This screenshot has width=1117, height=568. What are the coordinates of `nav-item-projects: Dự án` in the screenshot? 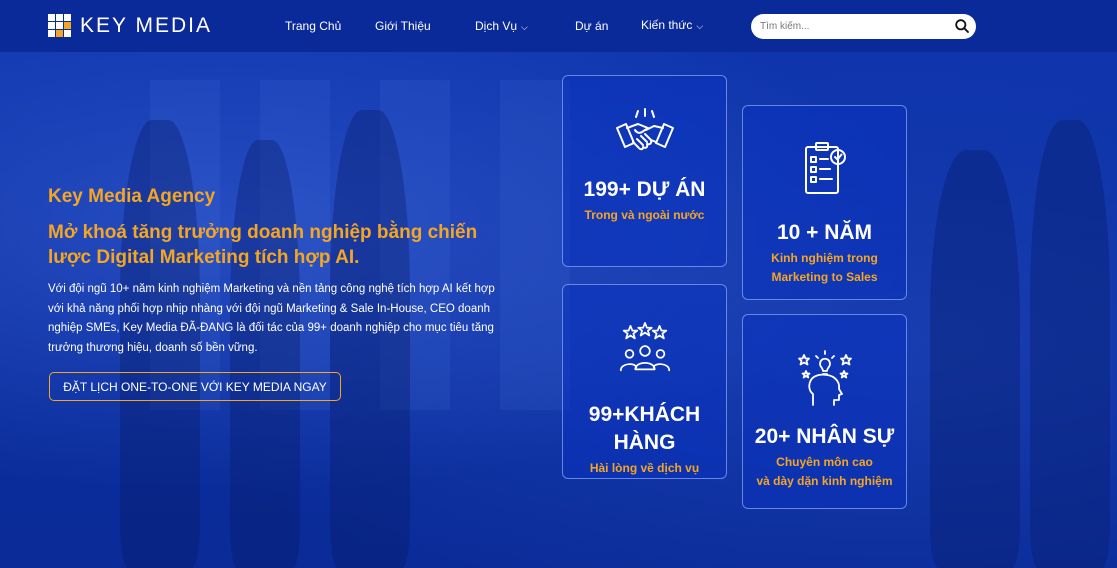 It's located at (591, 26).